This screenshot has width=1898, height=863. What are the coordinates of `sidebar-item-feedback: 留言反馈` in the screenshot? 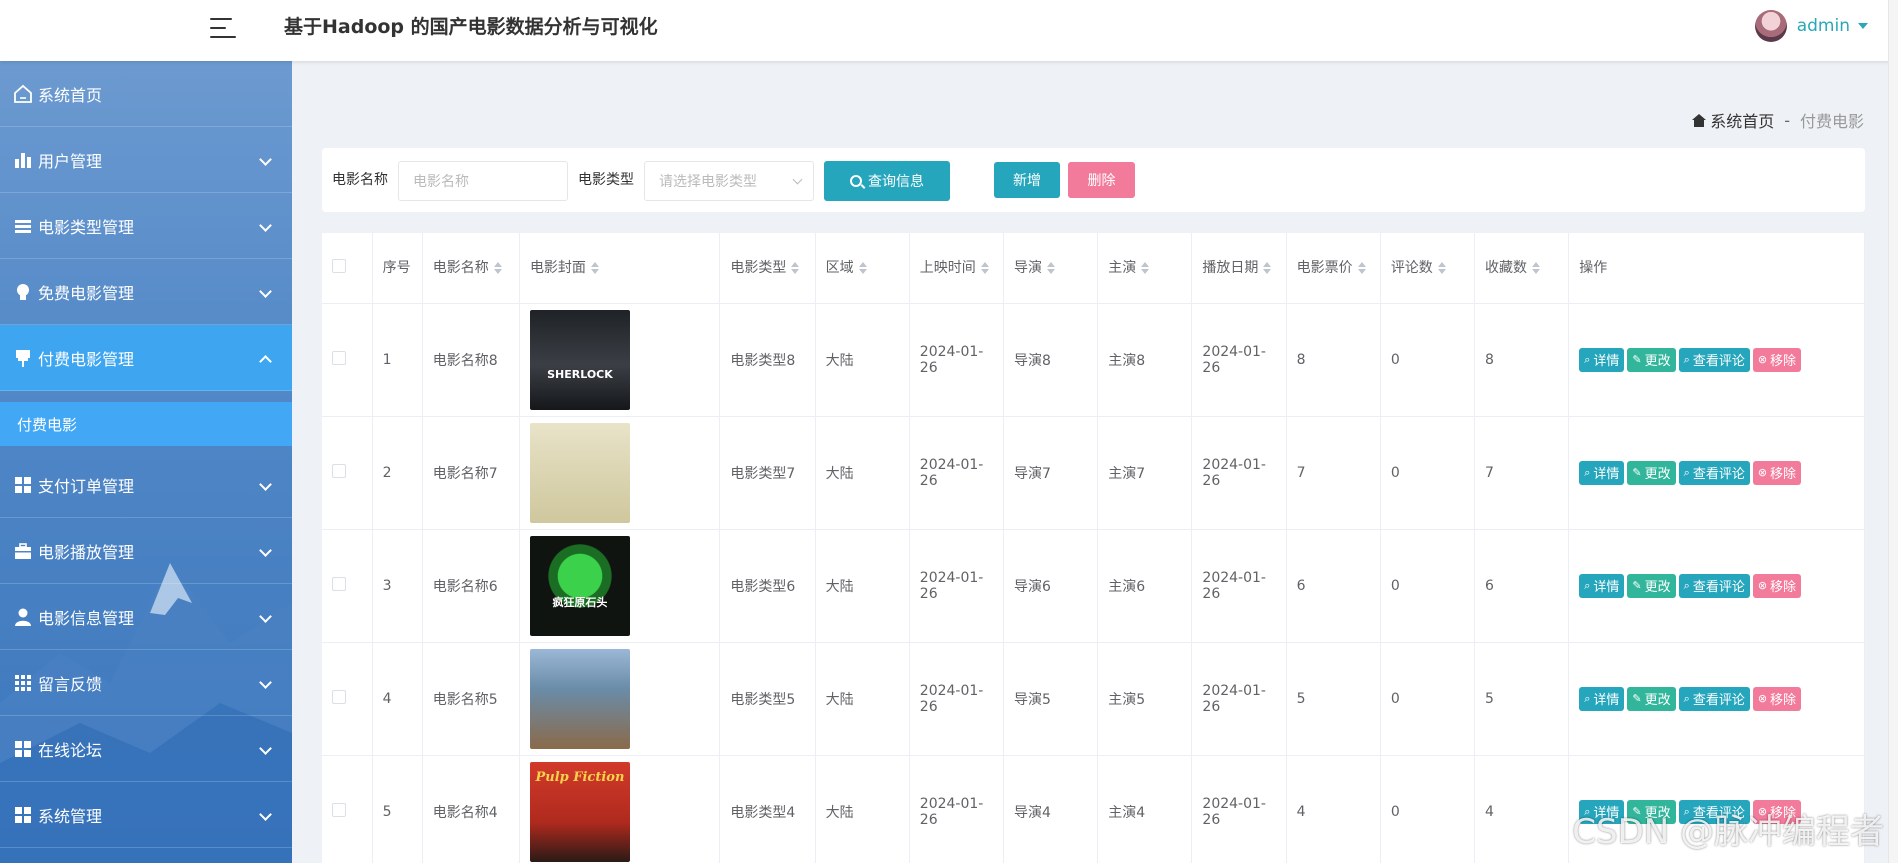 It's located at (146, 683).